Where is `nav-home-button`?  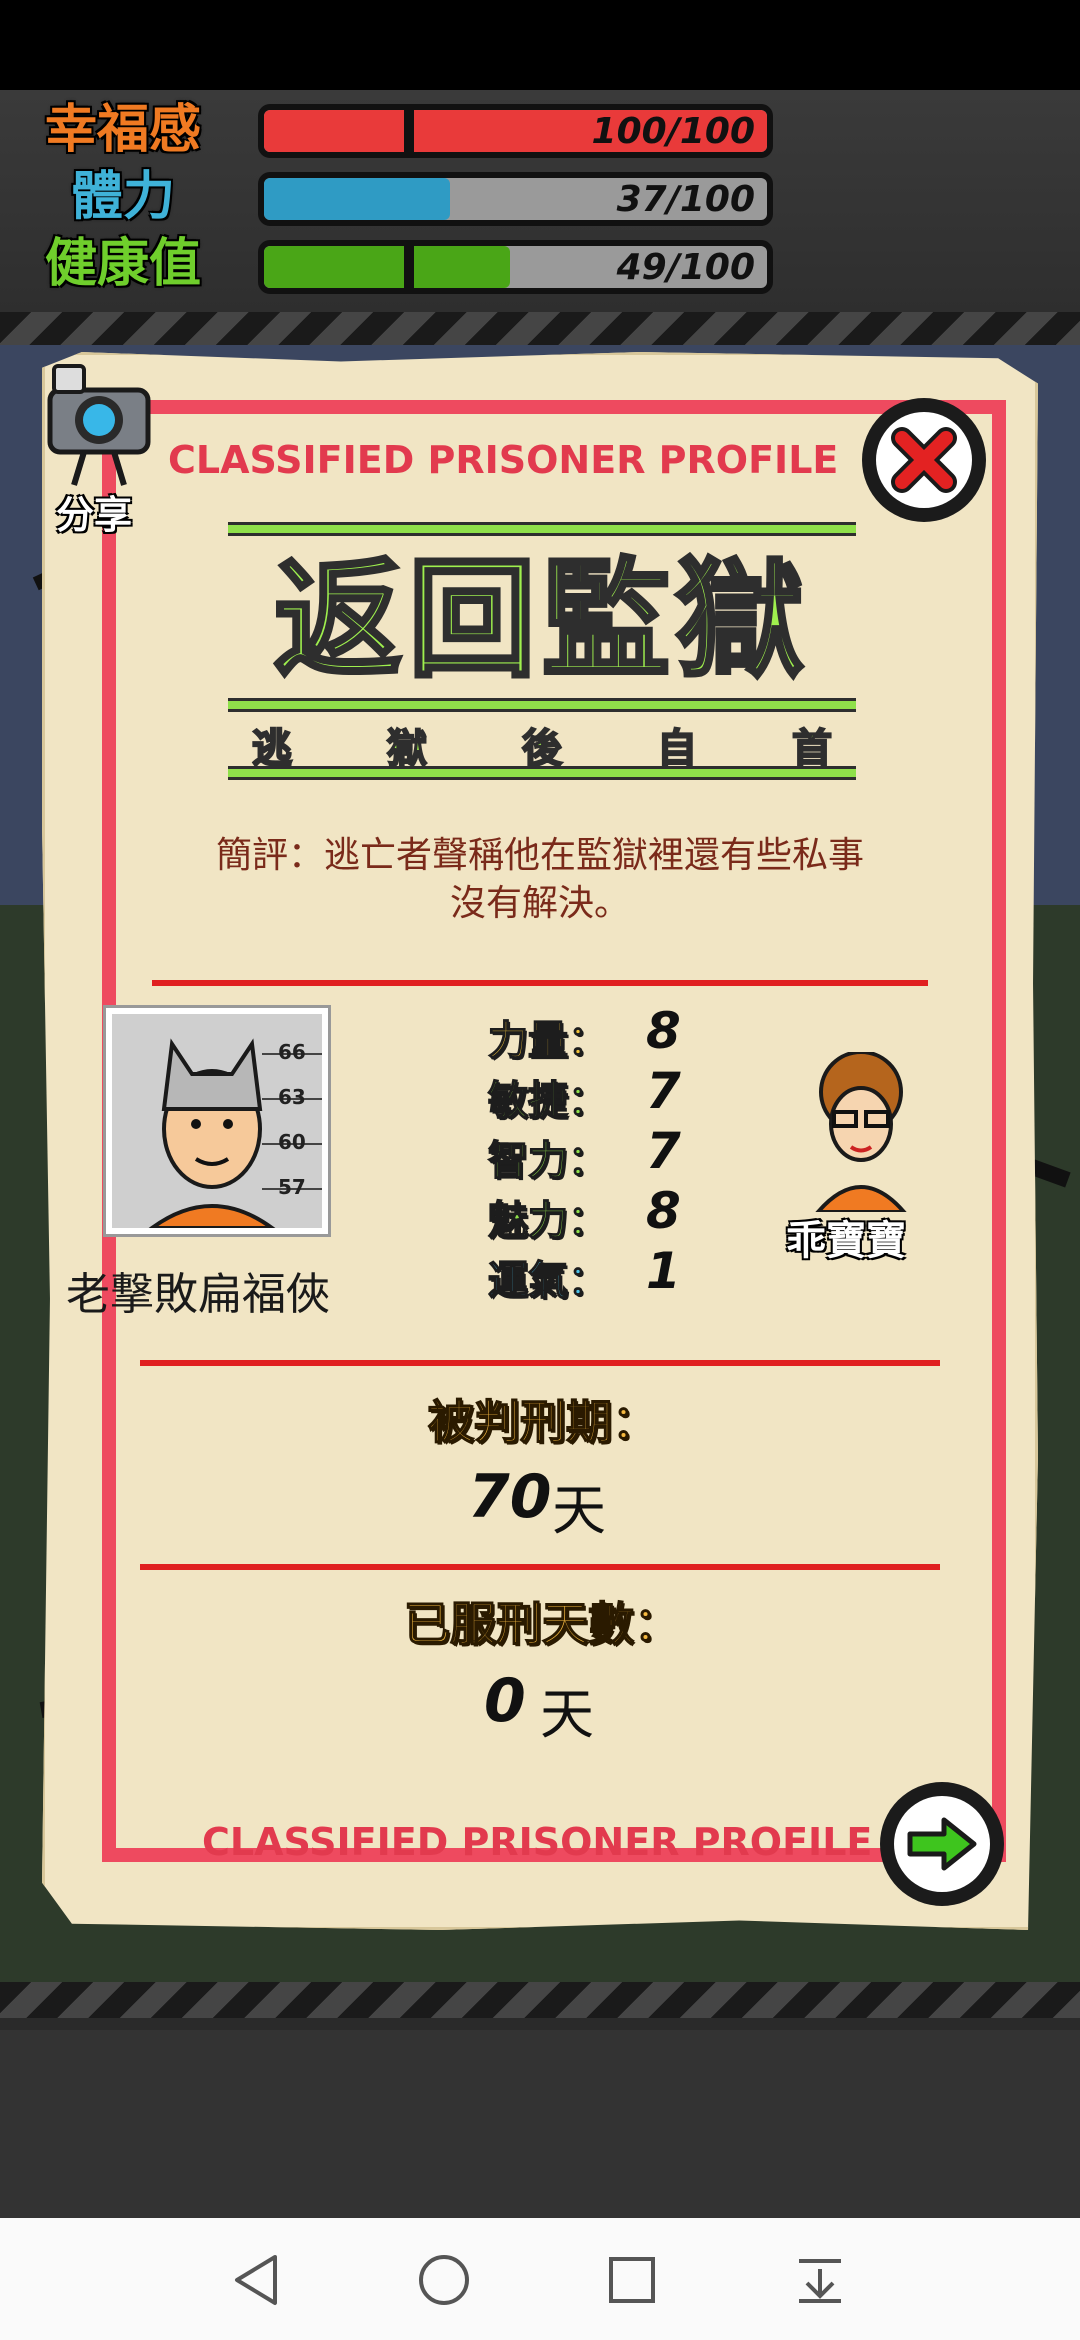
nav-home-button is located at coordinates (444, 2280).